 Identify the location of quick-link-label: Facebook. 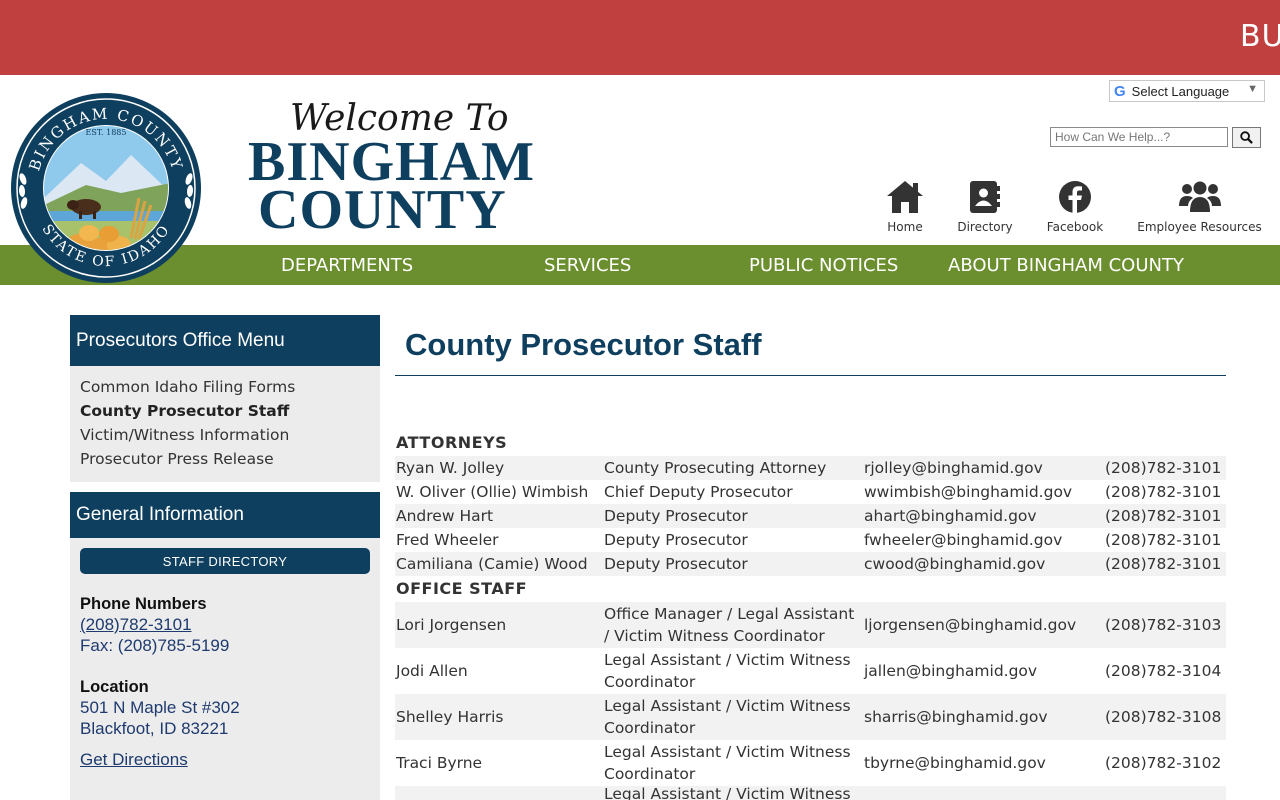
(1075, 227).